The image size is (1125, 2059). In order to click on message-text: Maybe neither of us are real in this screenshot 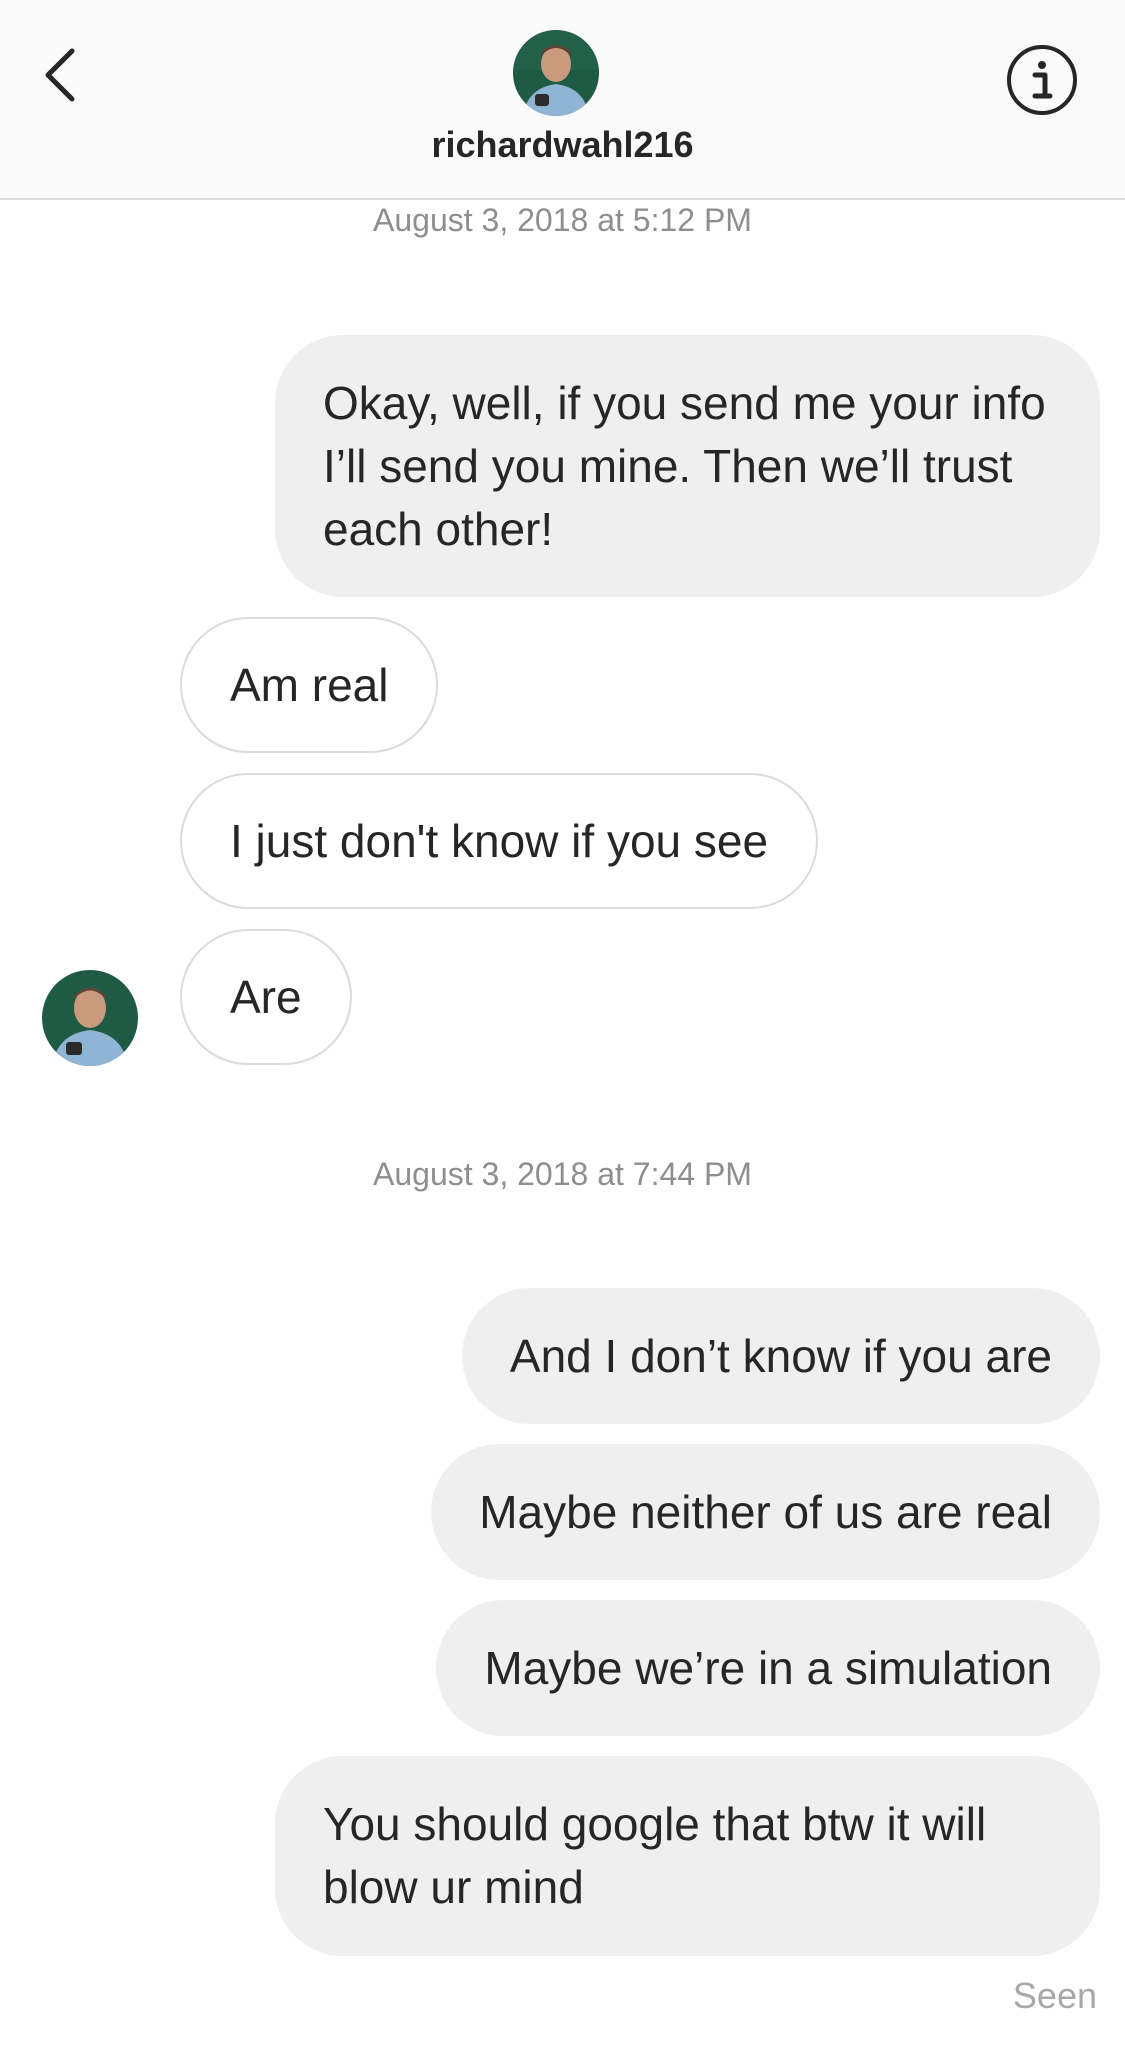, I will do `click(765, 1511)`.